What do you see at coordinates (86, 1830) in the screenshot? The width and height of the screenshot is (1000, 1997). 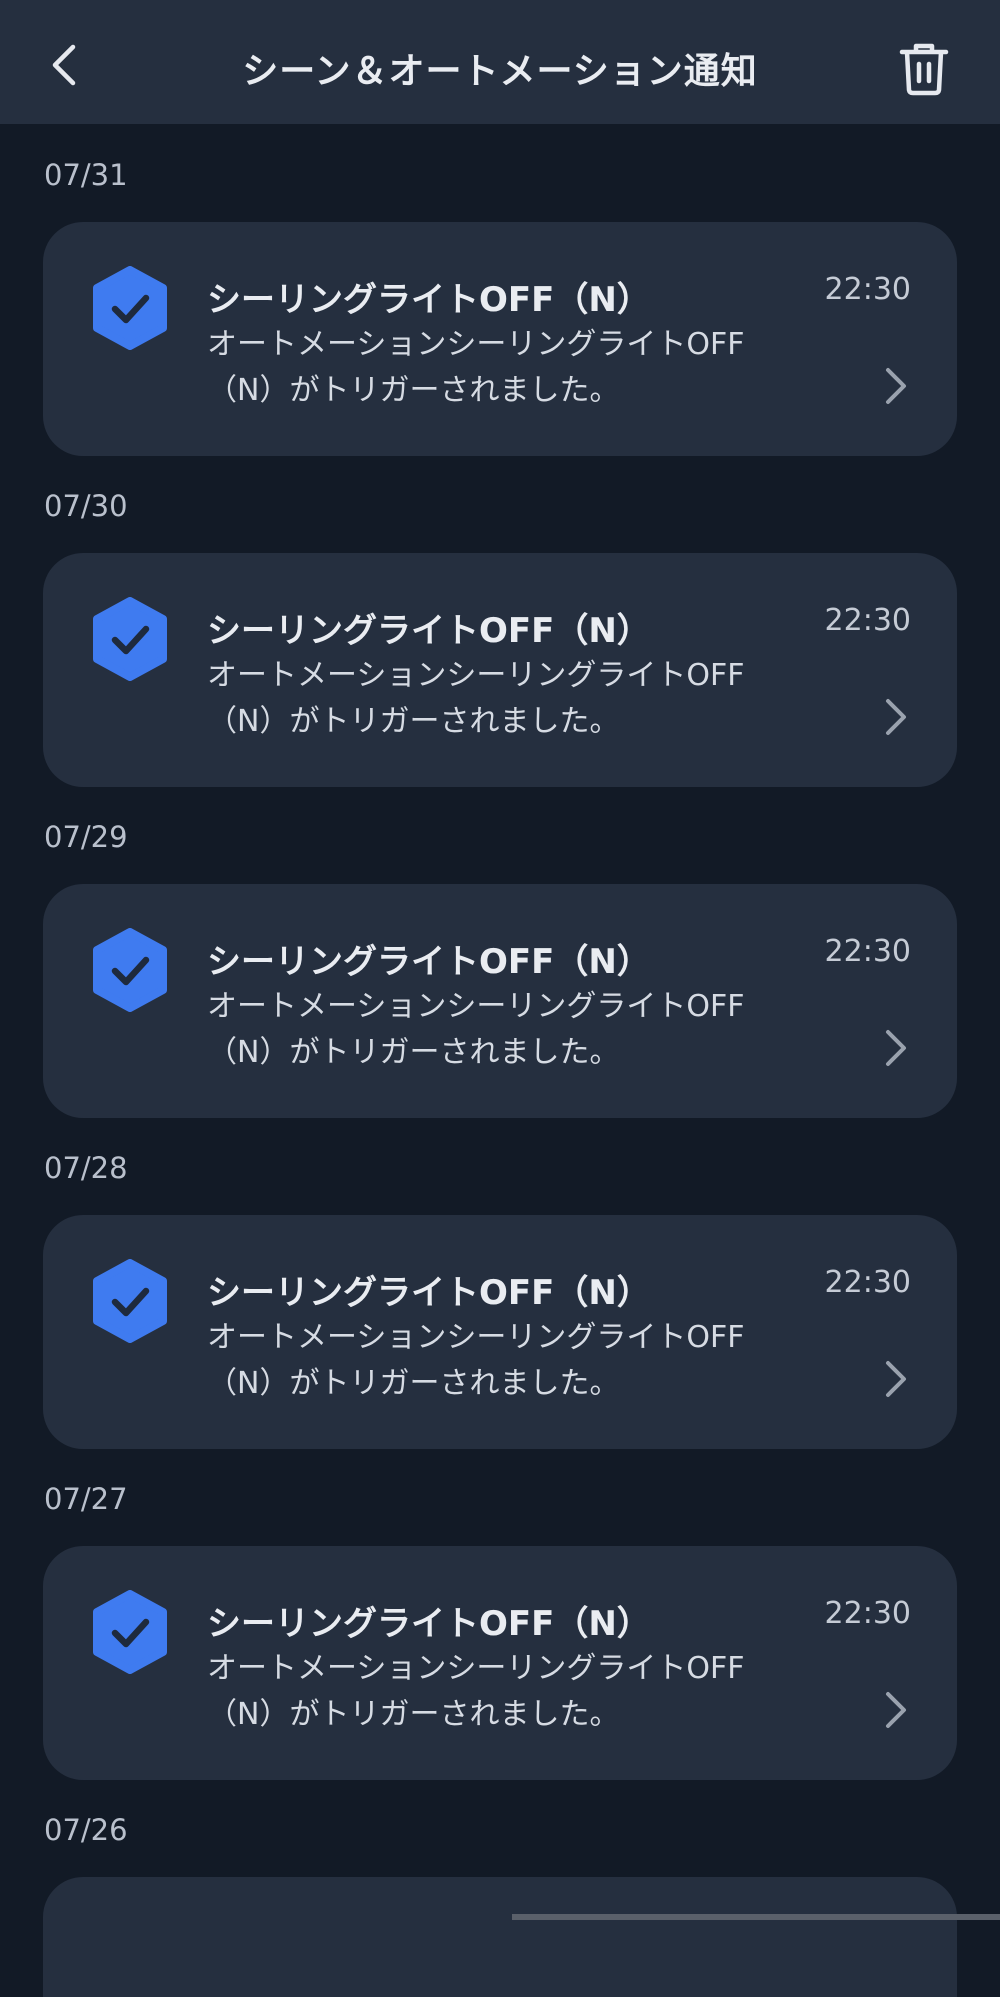 I see `date-header: 07/26` at bounding box center [86, 1830].